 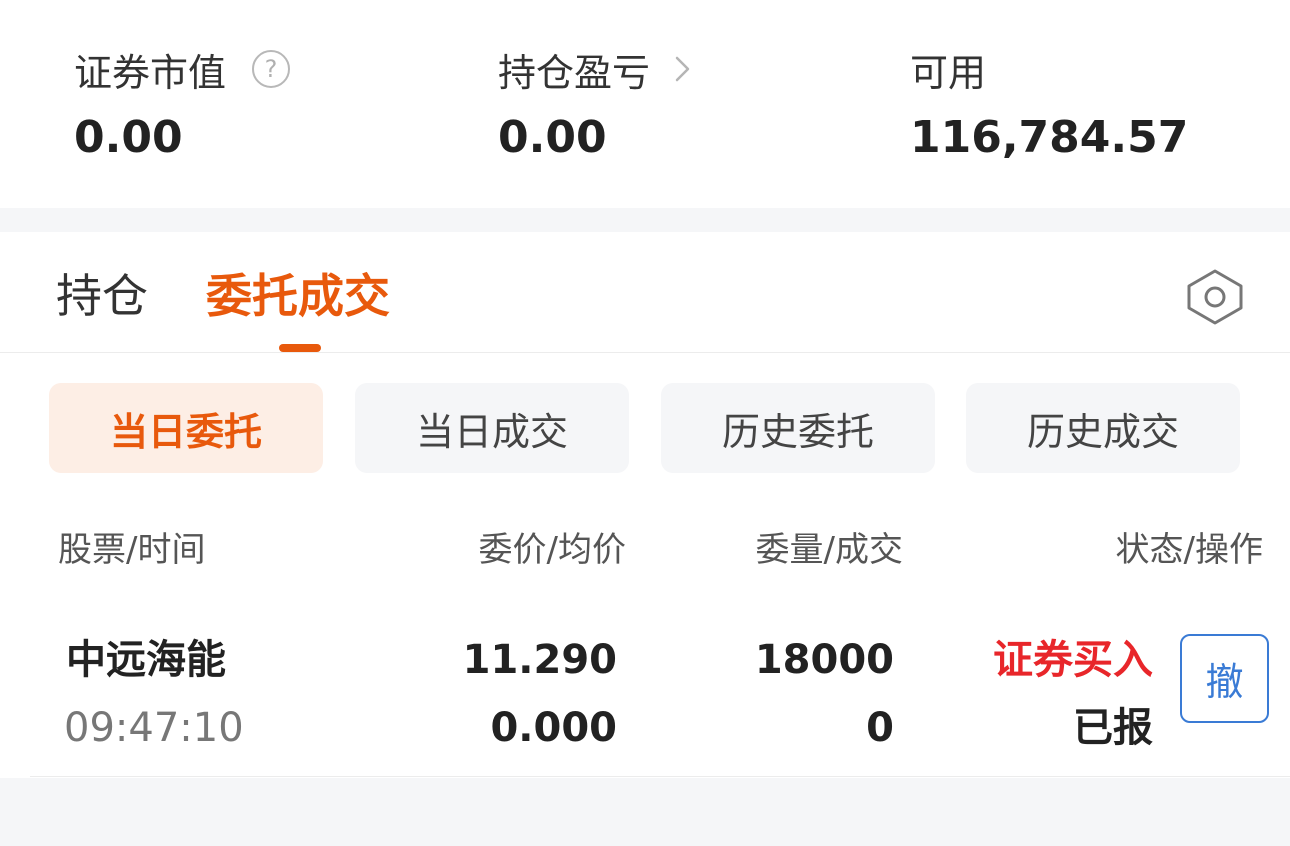 I want to click on average-price: 0.000, so click(x=553, y=728).